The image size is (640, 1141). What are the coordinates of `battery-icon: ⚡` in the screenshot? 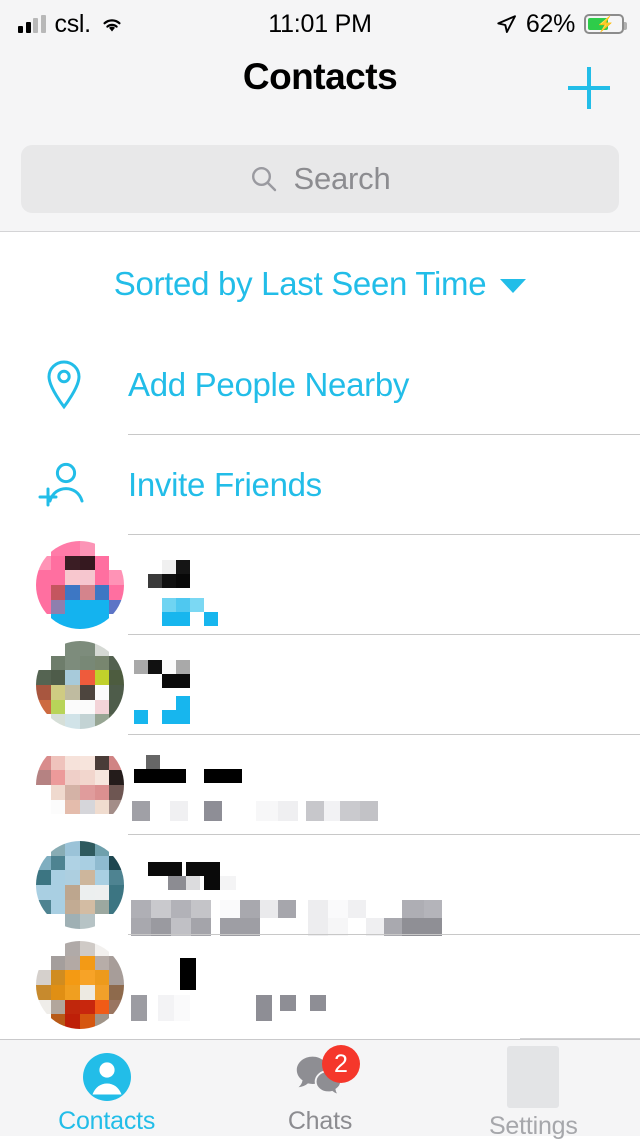 It's located at (605, 24).